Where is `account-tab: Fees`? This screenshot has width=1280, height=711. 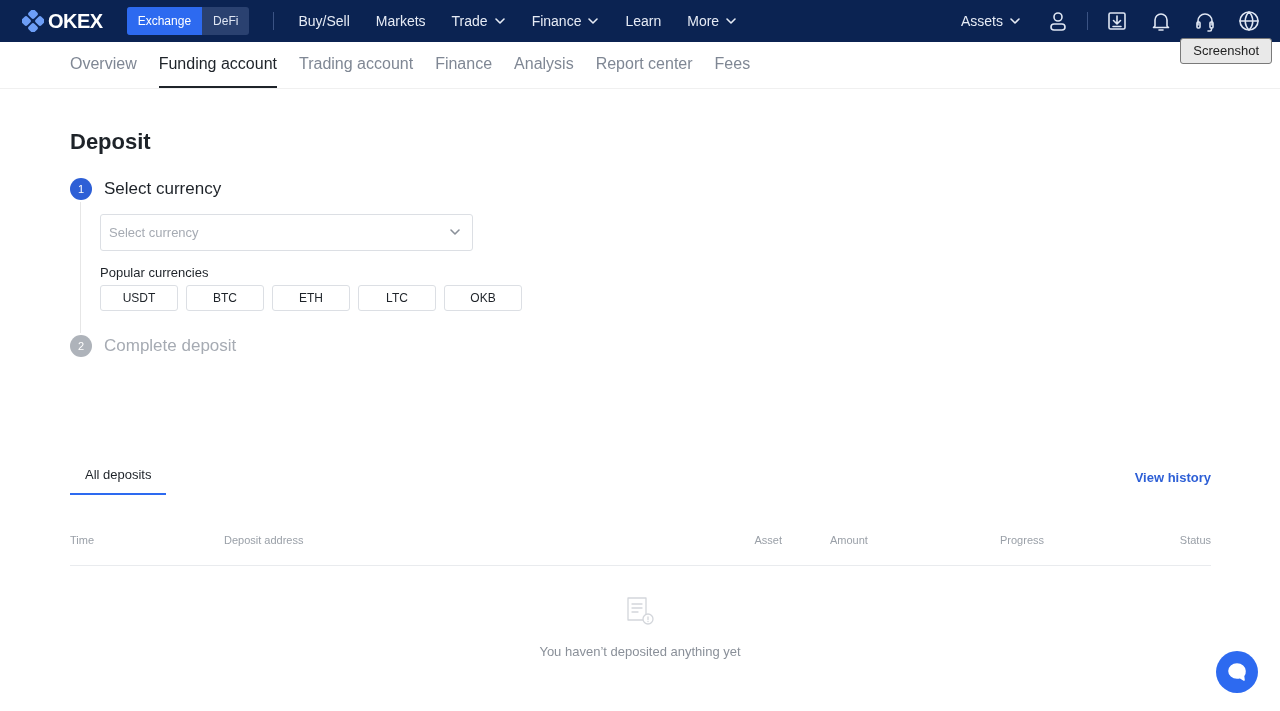
account-tab: Fees is located at coordinates (732, 64).